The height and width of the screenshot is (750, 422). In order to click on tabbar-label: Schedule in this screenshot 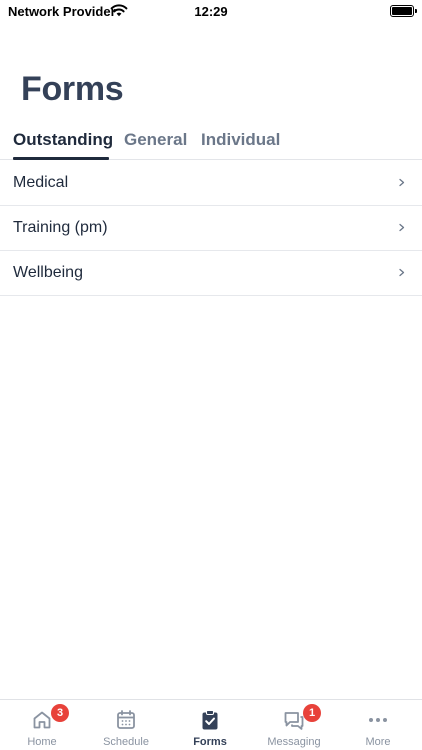, I will do `click(126, 742)`.